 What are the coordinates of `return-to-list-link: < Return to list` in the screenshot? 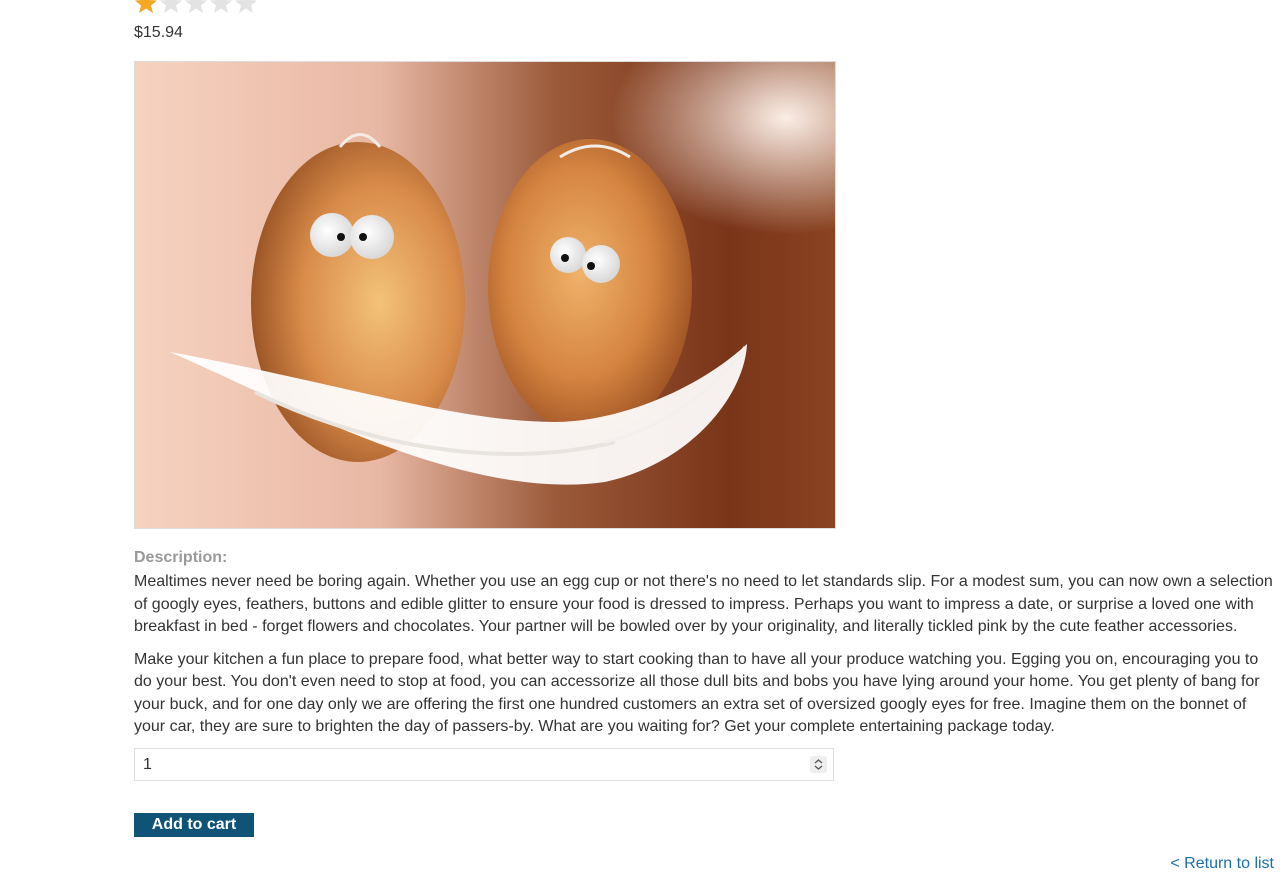 It's located at (1222, 864).